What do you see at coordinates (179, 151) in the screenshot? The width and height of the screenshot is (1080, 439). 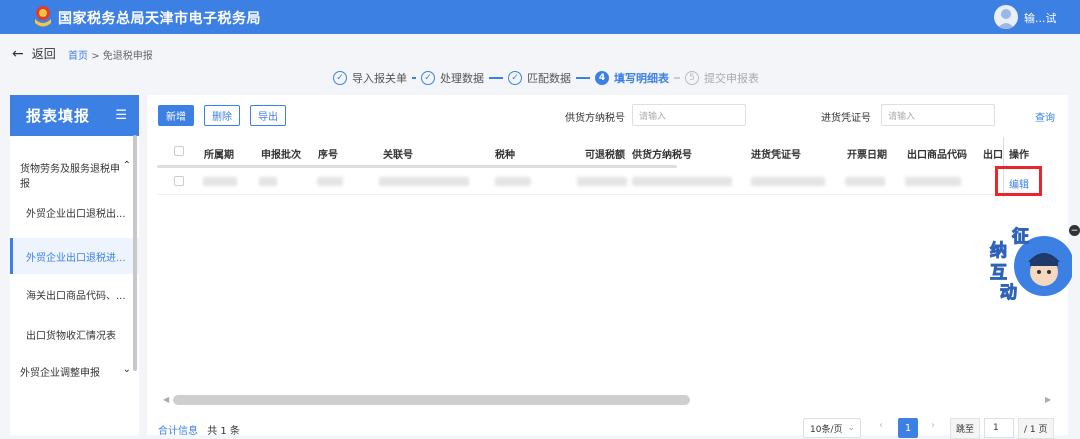 I see `select-all-checkbox` at bounding box center [179, 151].